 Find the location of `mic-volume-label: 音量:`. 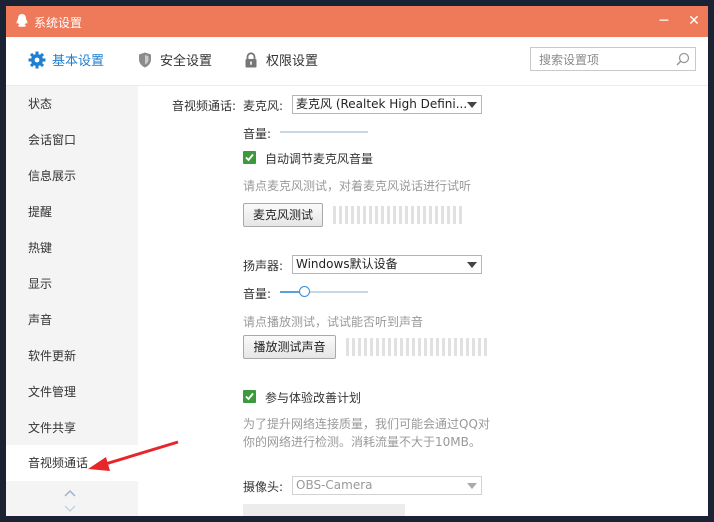

mic-volume-label: 音量: is located at coordinates (257, 134).